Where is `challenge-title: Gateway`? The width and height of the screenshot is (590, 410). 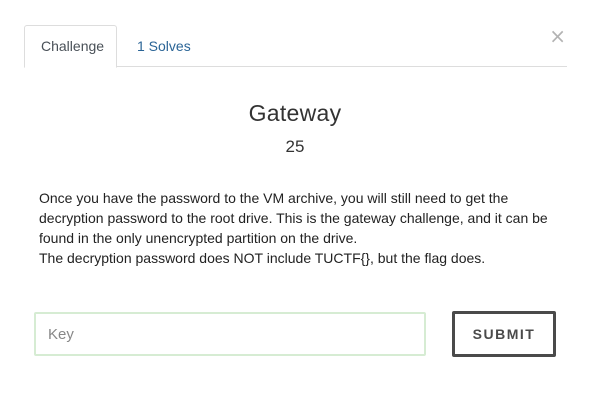 challenge-title: Gateway is located at coordinates (295, 113).